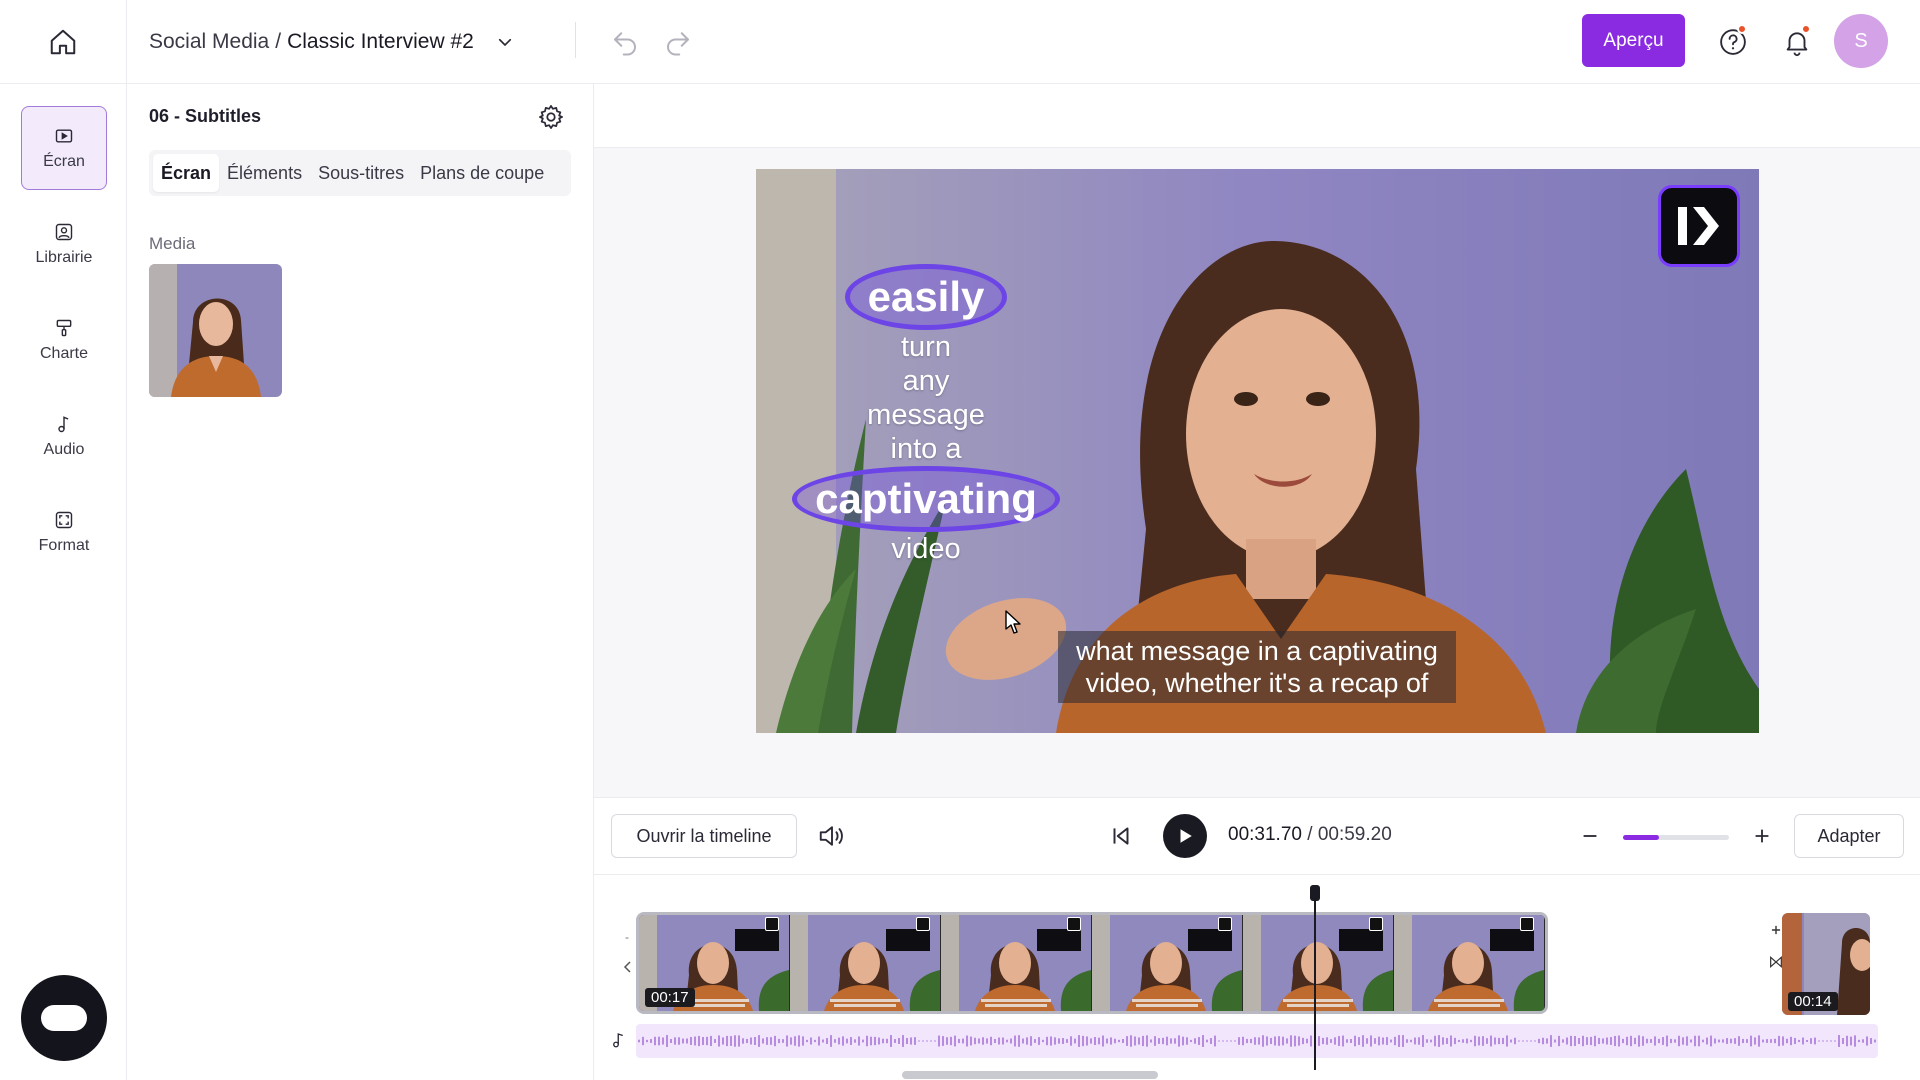  Describe the element at coordinates (64, 135) in the screenshot. I see `screen-icon` at that location.